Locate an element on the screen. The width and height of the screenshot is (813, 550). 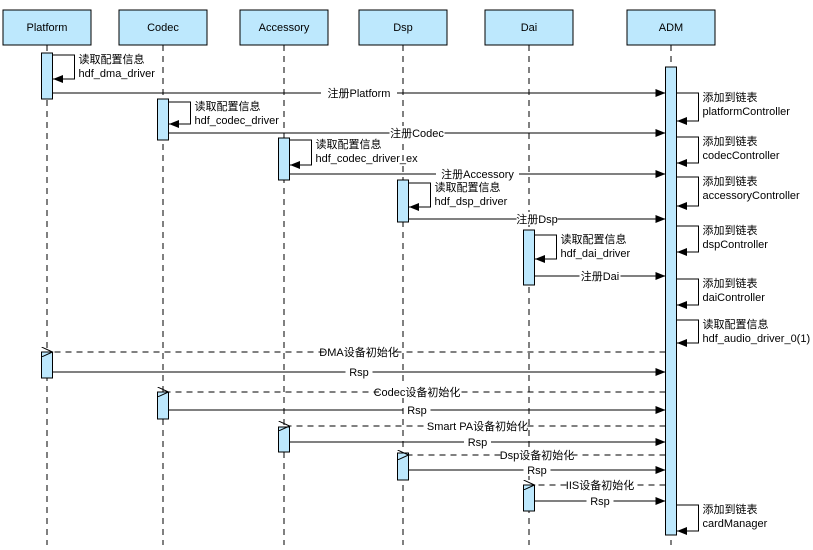
participant-label-dsp: Dsp is located at coordinates (403, 28).